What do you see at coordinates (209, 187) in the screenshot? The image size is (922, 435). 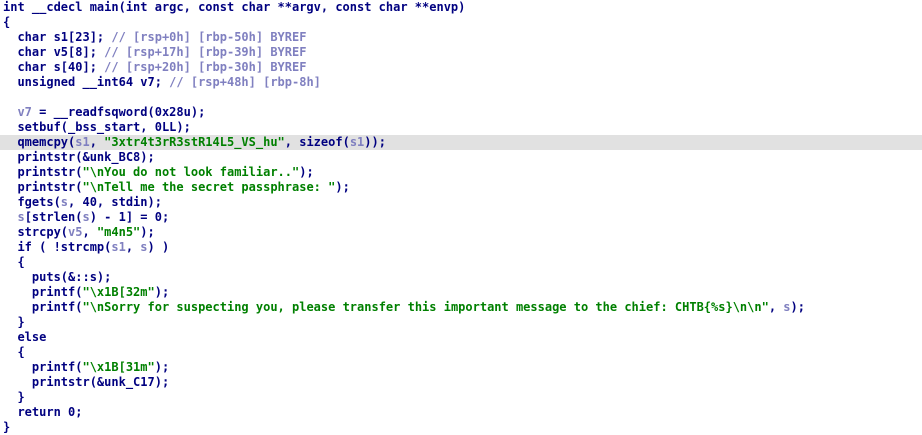 I see `string-literal: "\nTell me the secret passphrase: "` at bounding box center [209, 187].